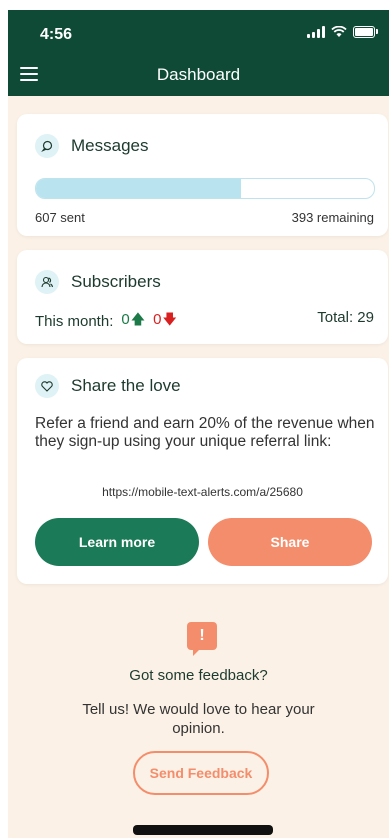 This screenshot has height=838, width=390. What do you see at coordinates (202, 297) in the screenshot?
I see `subscribers-card: Subscribers This month: 0🡅 0🡇 Total: 29` at bounding box center [202, 297].